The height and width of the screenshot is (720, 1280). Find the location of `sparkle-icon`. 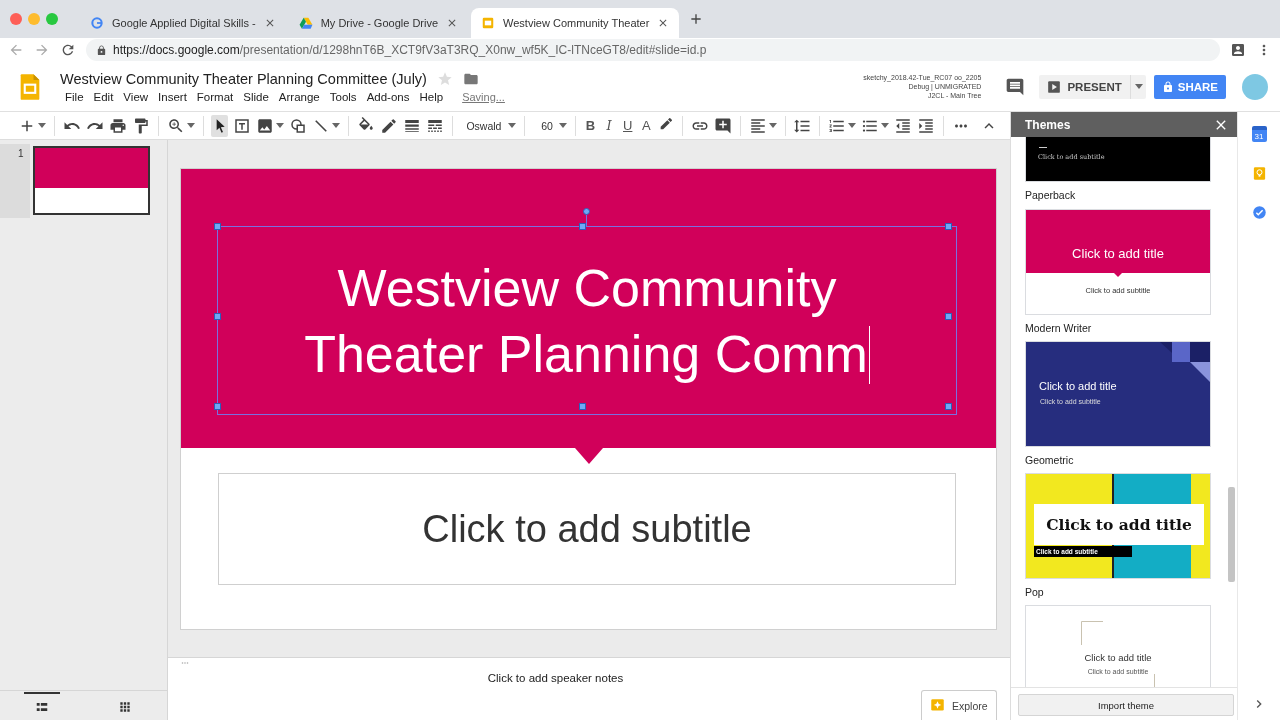

sparkle-icon is located at coordinates (937, 705).